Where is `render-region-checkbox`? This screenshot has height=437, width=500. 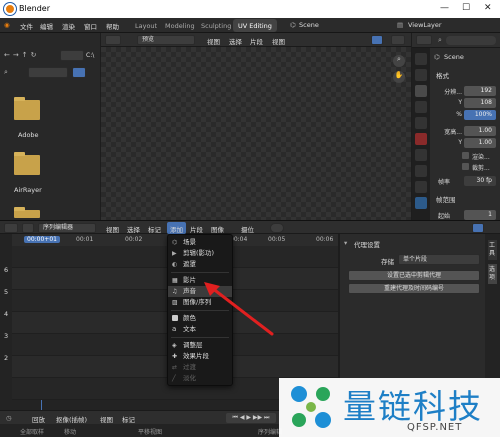
render-region-checkbox is located at coordinates (465, 155).